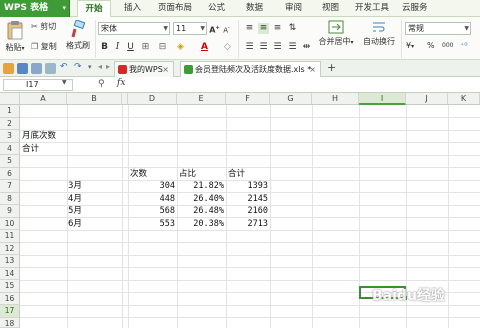 The height and width of the screenshot is (328, 480). Describe the element at coordinates (247, 199) in the screenshot. I see `cell-f8: 2145` at that location.